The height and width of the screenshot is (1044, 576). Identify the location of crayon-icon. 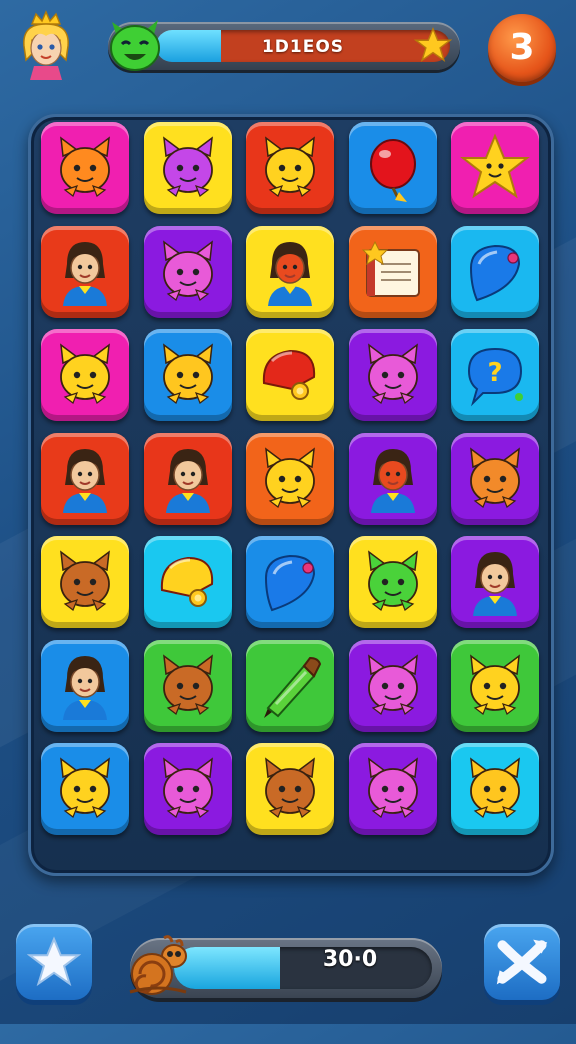
(293, 687).